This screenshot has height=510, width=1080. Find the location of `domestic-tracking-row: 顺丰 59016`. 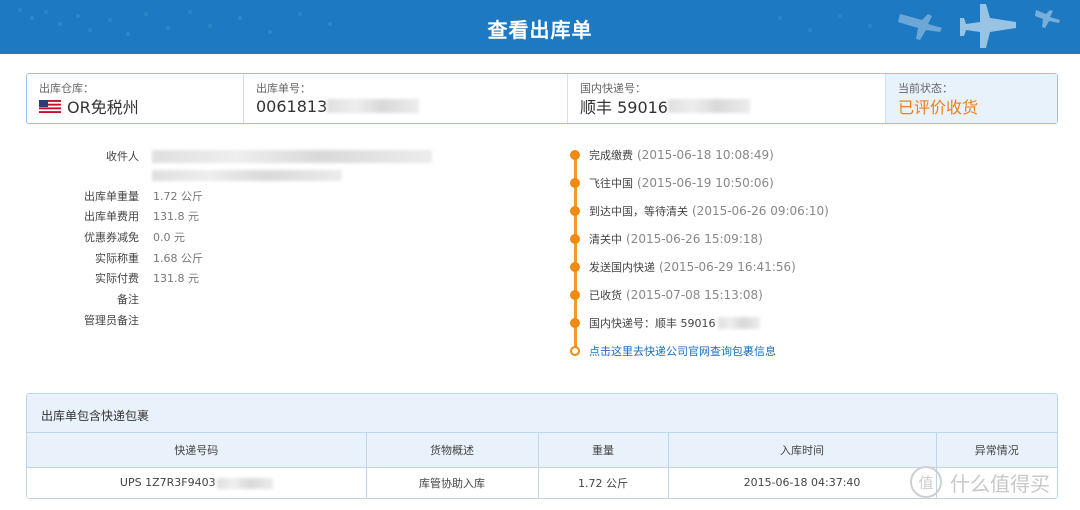

domestic-tracking-row: 顺丰 59016 is located at coordinates (732, 106).